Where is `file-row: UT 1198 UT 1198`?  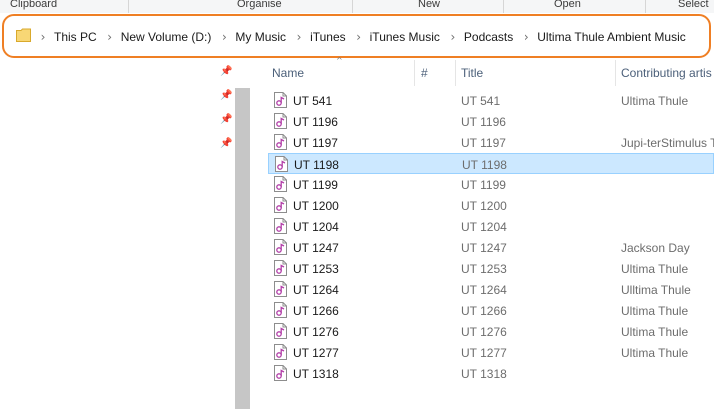 file-row: UT 1198 UT 1198 is located at coordinates (491, 163).